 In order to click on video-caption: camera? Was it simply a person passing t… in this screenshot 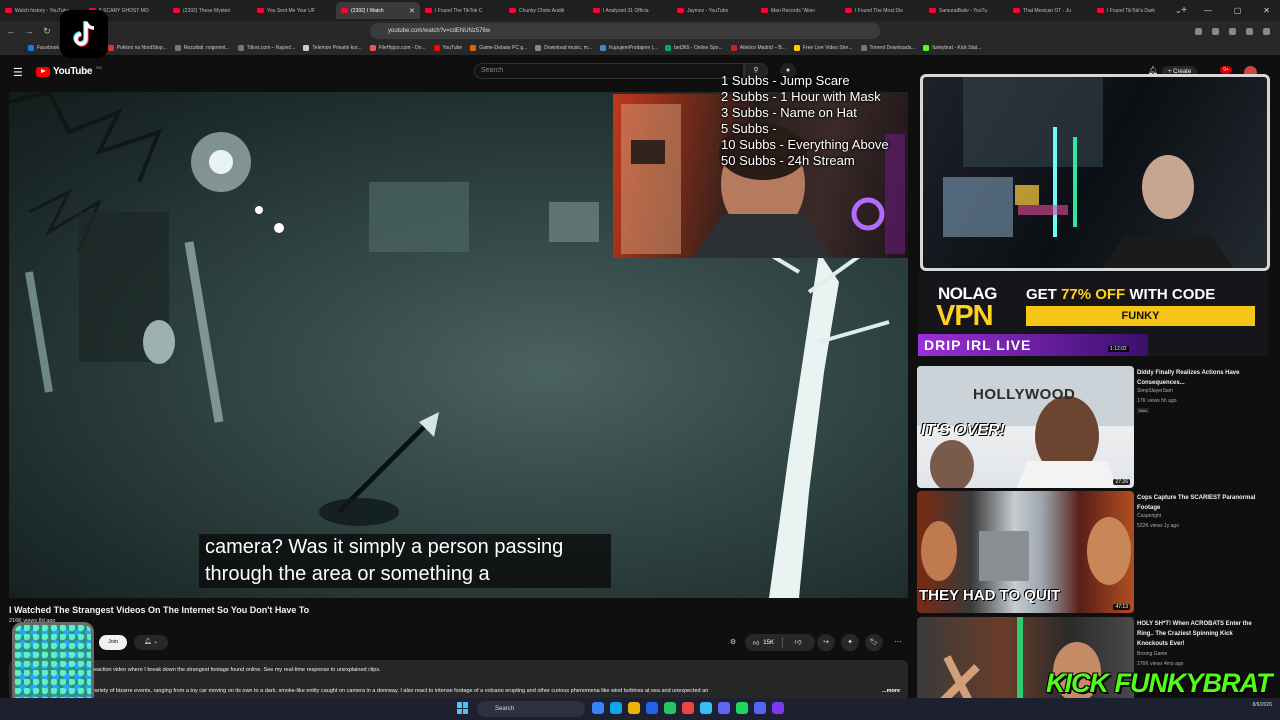, I will do `click(405, 561)`.